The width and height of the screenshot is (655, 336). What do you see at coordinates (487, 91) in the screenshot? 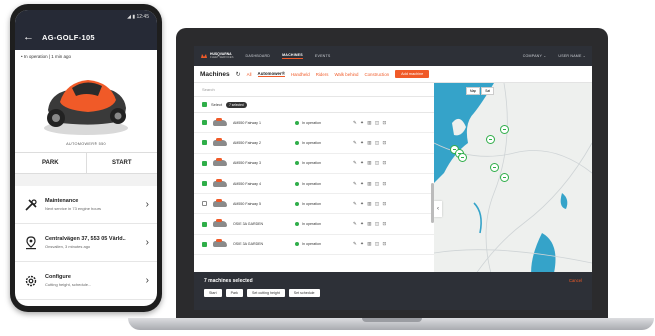
I see `satellite-button: Sat` at bounding box center [487, 91].